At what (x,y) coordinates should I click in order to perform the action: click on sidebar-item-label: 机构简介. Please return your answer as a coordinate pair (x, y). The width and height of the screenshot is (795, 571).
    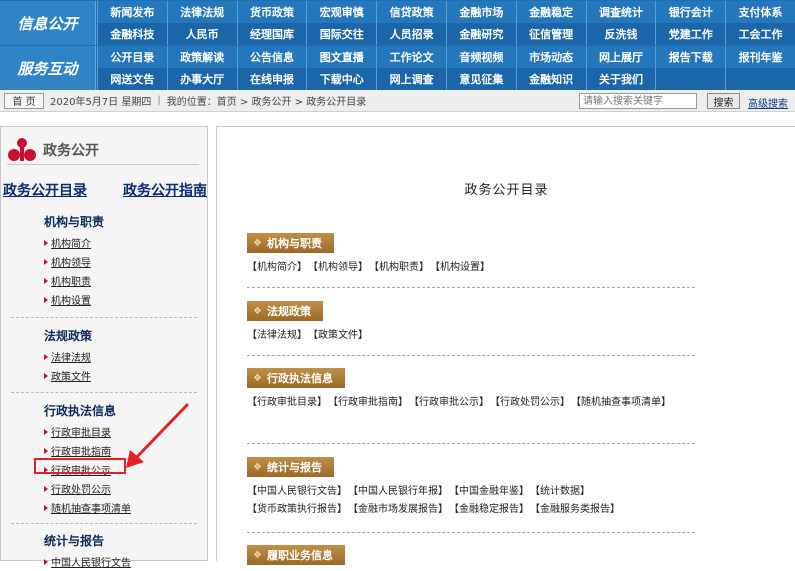
    Looking at the image, I should click on (71, 242).